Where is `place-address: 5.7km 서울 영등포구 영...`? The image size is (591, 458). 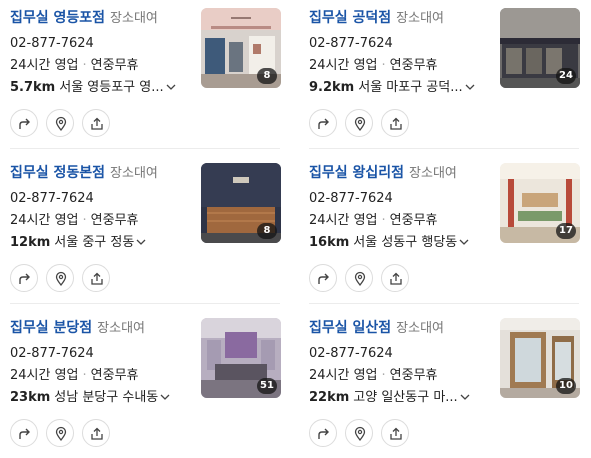 place-address: 5.7km 서울 영등포구 영... is located at coordinates (100, 88).